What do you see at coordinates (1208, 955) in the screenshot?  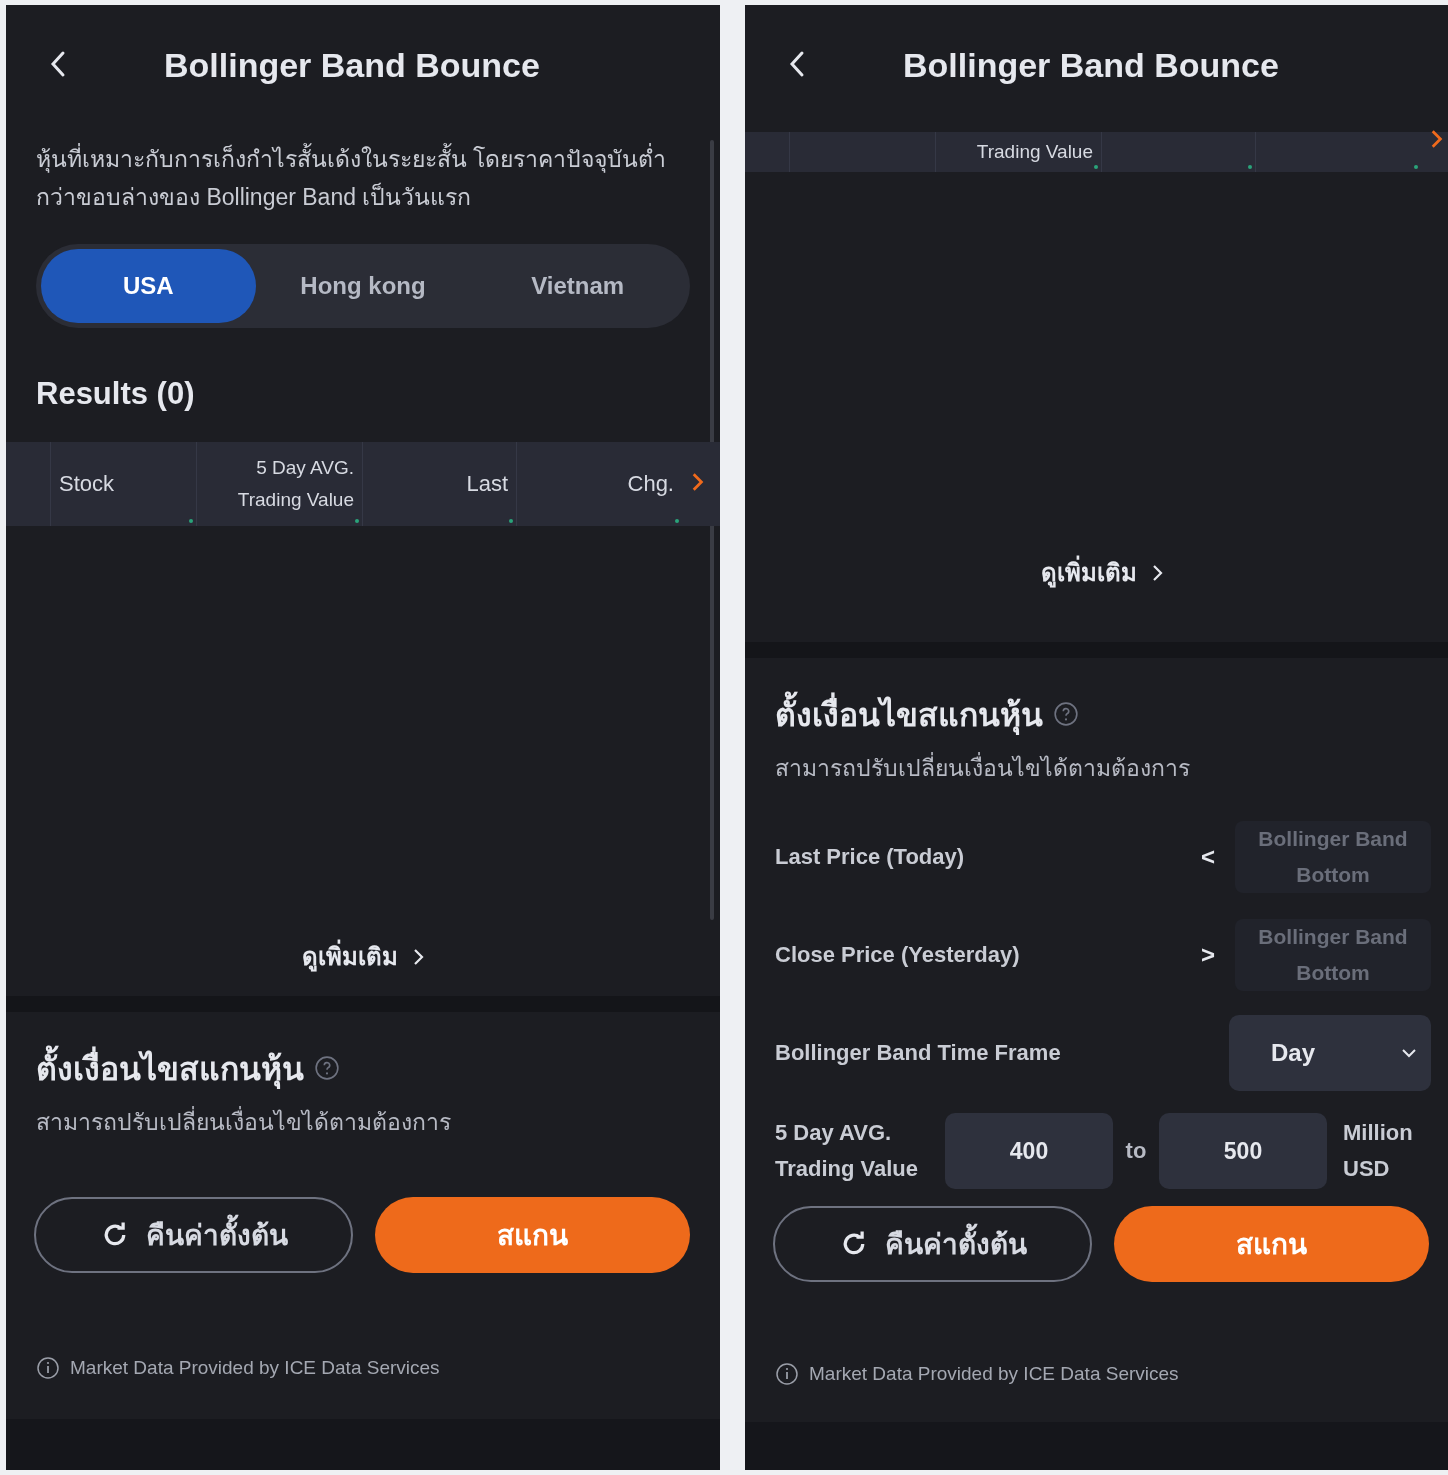 I see `operator-text: >` at bounding box center [1208, 955].